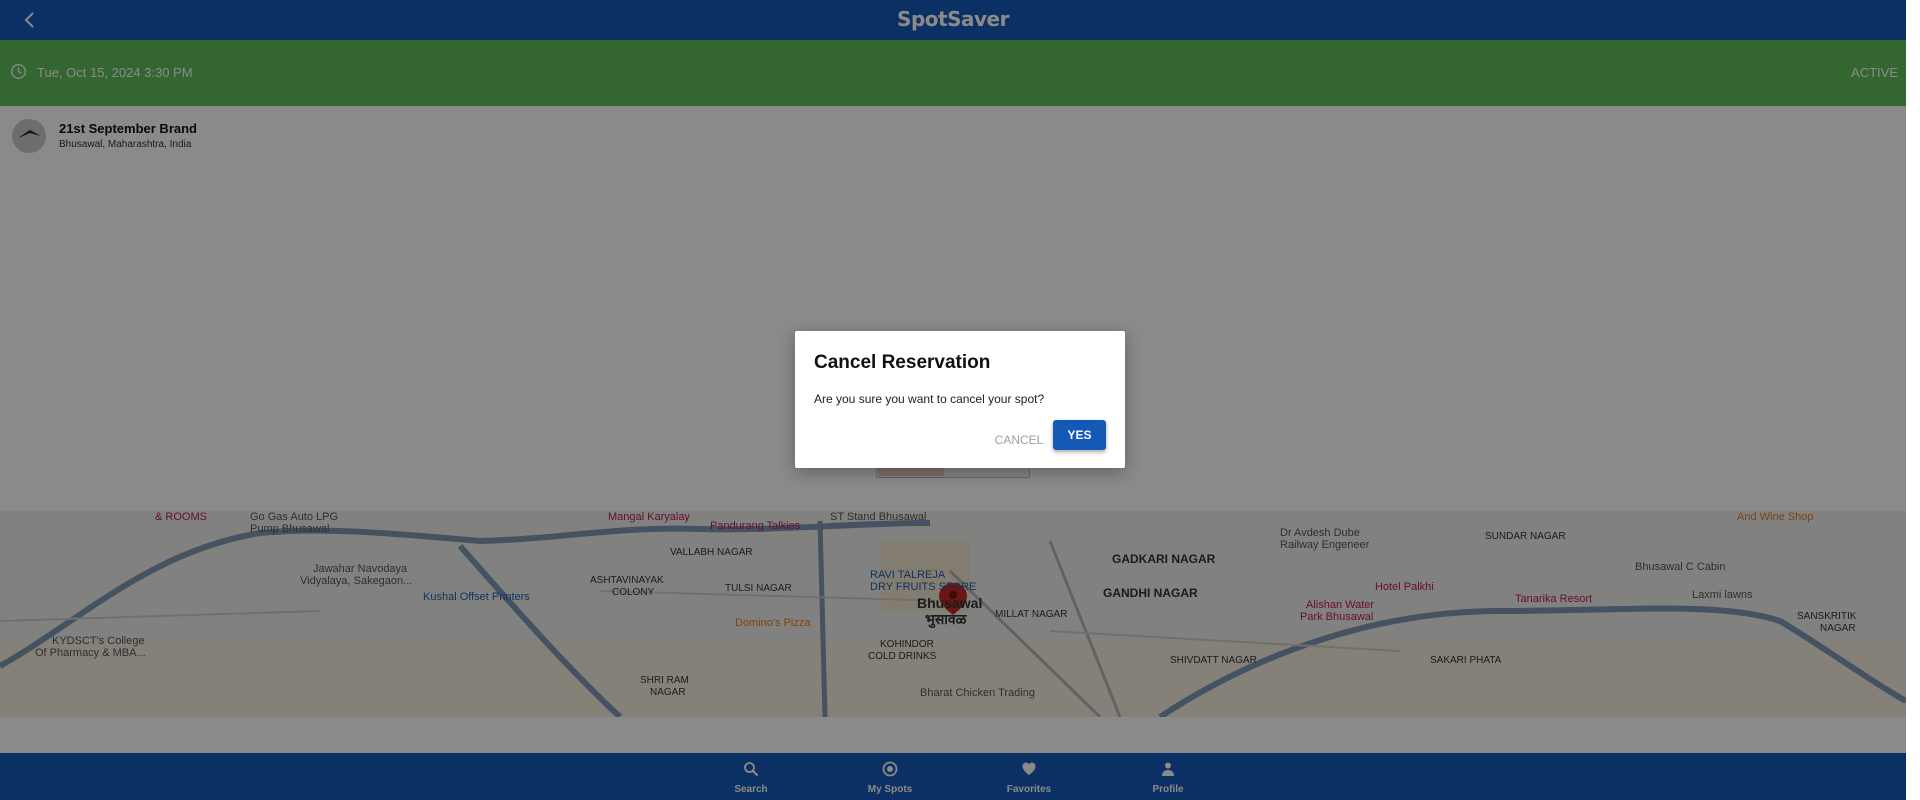  What do you see at coordinates (1079, 435) in the screenshot?
I see `dialog-yes-button: YES` at bounding box center [1079, 435].